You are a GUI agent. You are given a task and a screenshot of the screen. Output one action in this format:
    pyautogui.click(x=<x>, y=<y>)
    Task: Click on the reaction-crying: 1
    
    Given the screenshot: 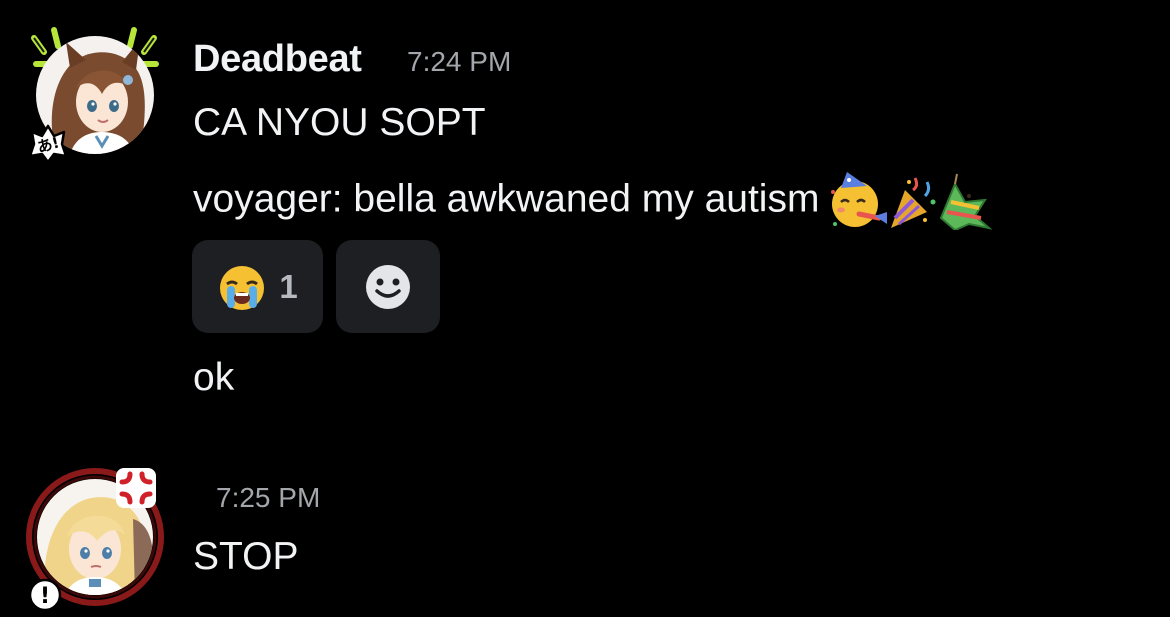 What is the action you would take?
    pyautogui.click(x=257, y=286)
    